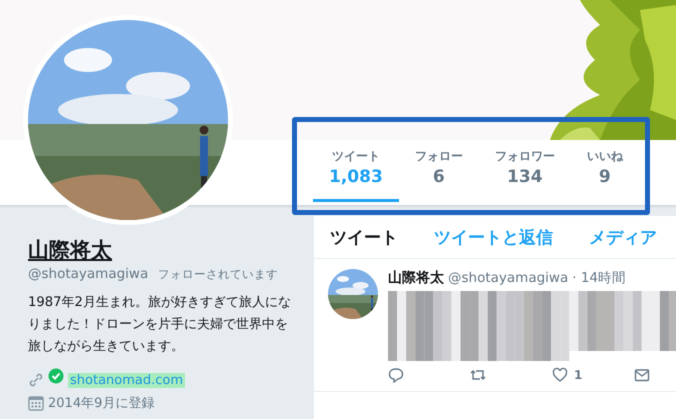 Image resolution: width=676 pixels, height=419 pixels. What do you see at coordinates (524, 156) in the screenshot?
I see `stat-label: フォロワー` at bounding box center [524, 156].